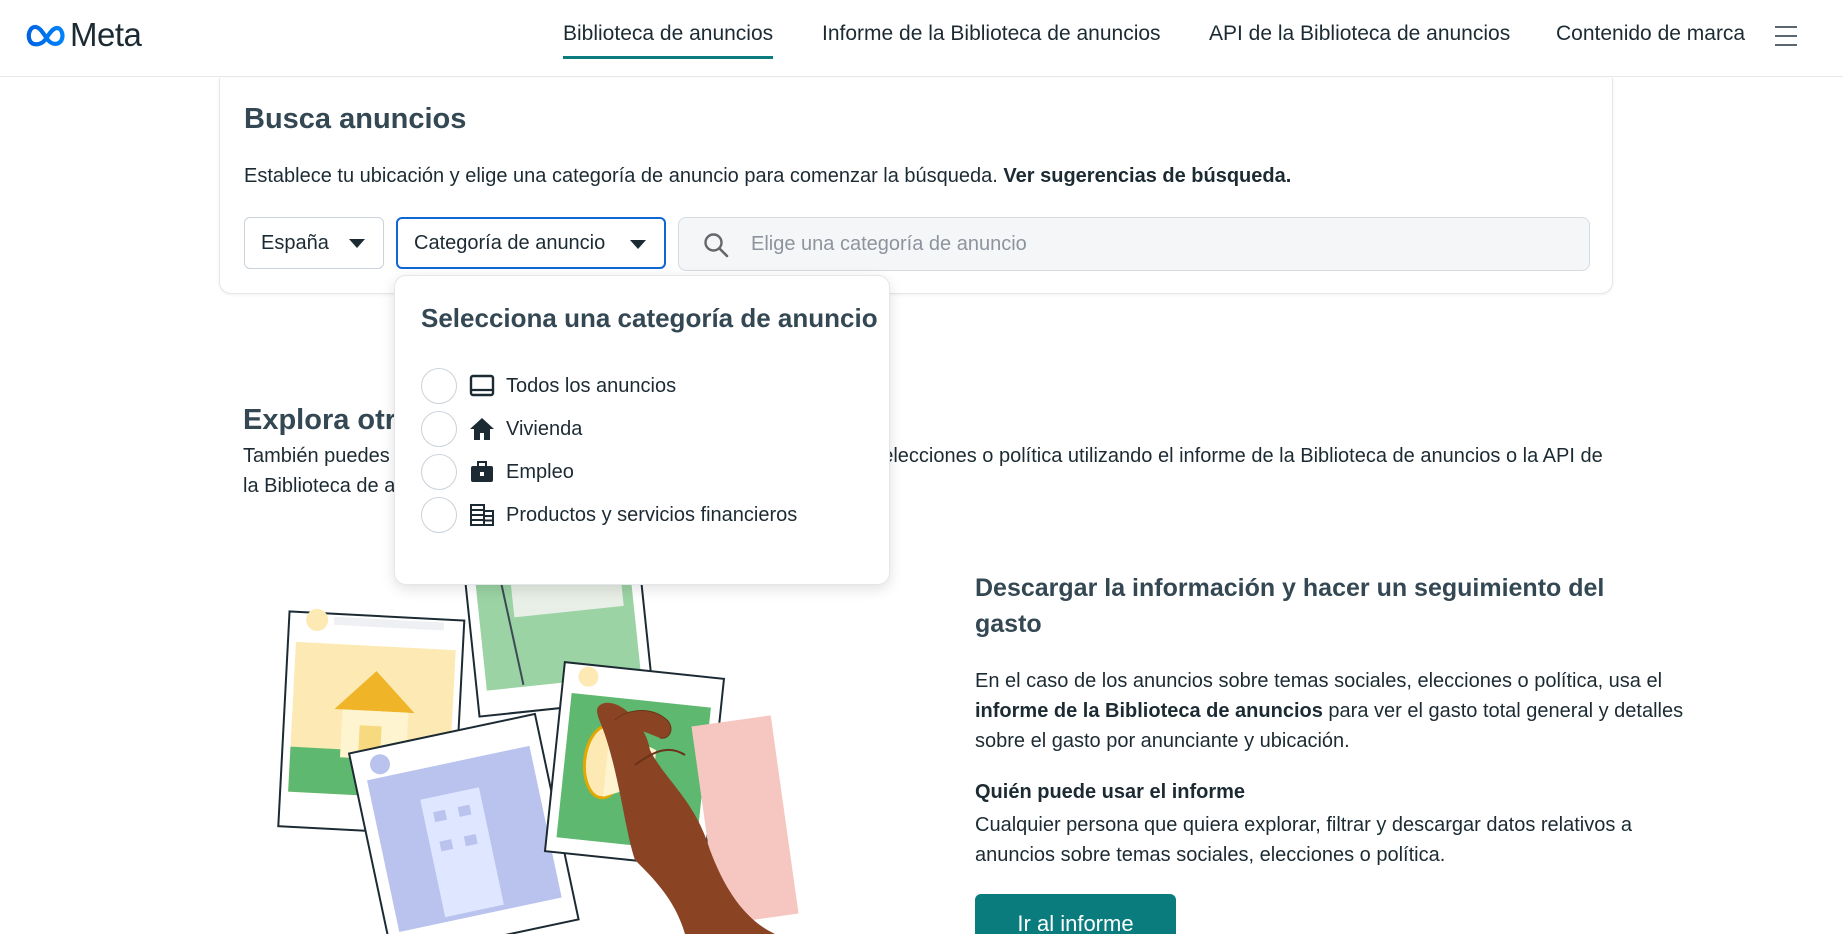  What do you see at coordinates (355, 119) in the screenshot?
I see `search-card-title: Busca anuncios` at bounding box center [355, 119].